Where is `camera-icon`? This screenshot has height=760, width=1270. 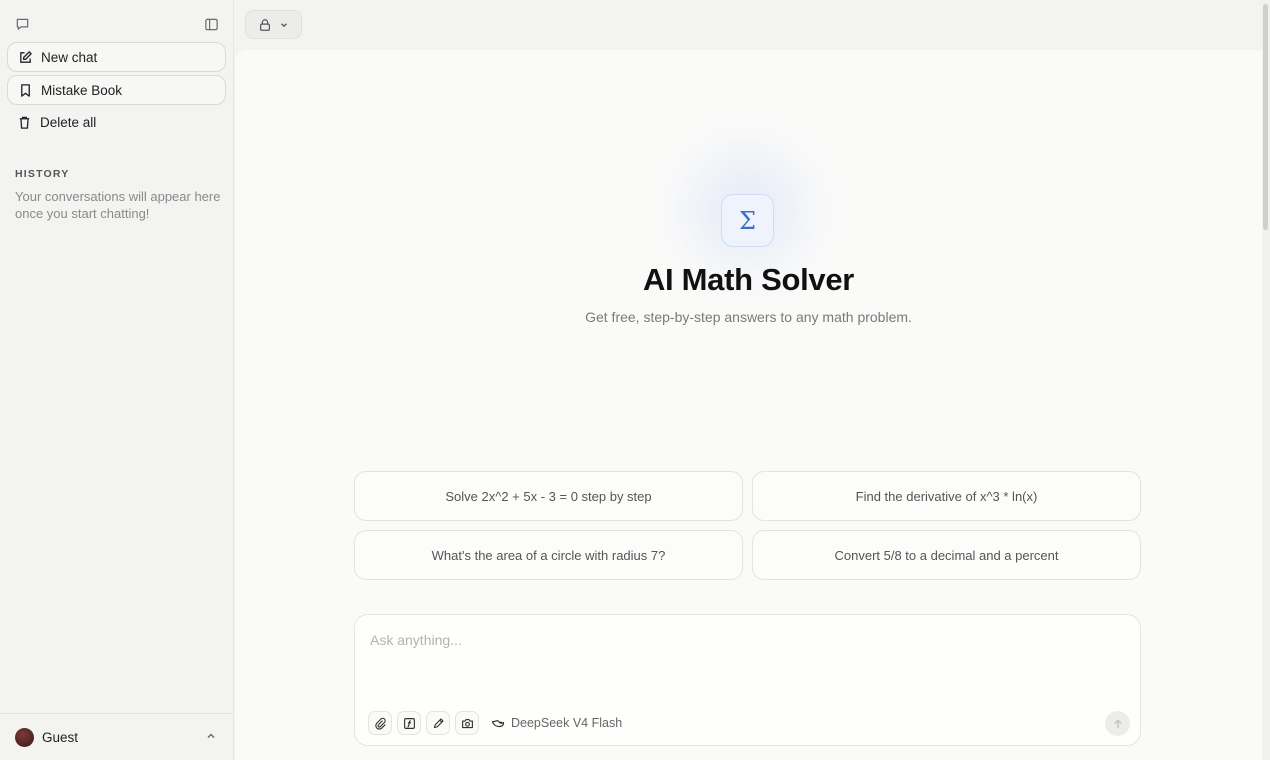
camera-icon is located at coordinates (467, 723).